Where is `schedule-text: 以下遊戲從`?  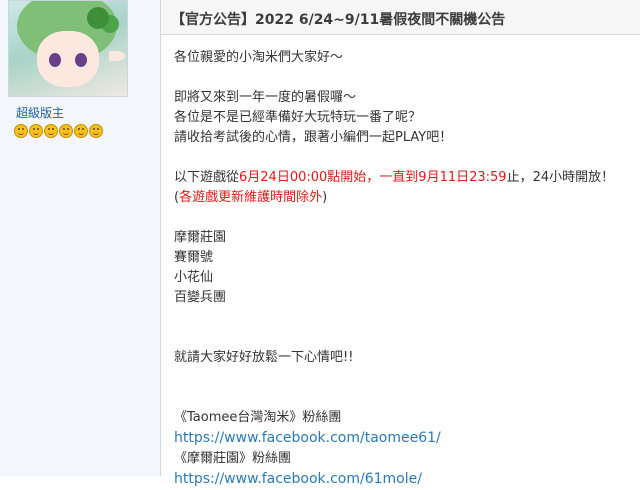
schedule-text: 以下遊戲從 is located at coordinates (207, 177).